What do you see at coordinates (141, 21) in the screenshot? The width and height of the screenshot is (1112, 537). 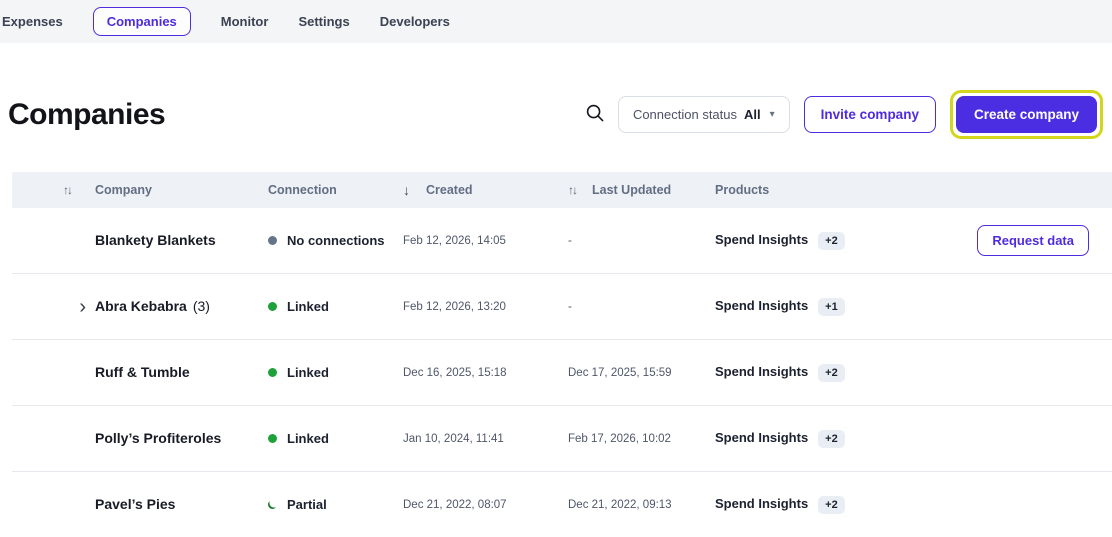 I see `nav-item-companies: Companies` at bounding box center [141, 21].